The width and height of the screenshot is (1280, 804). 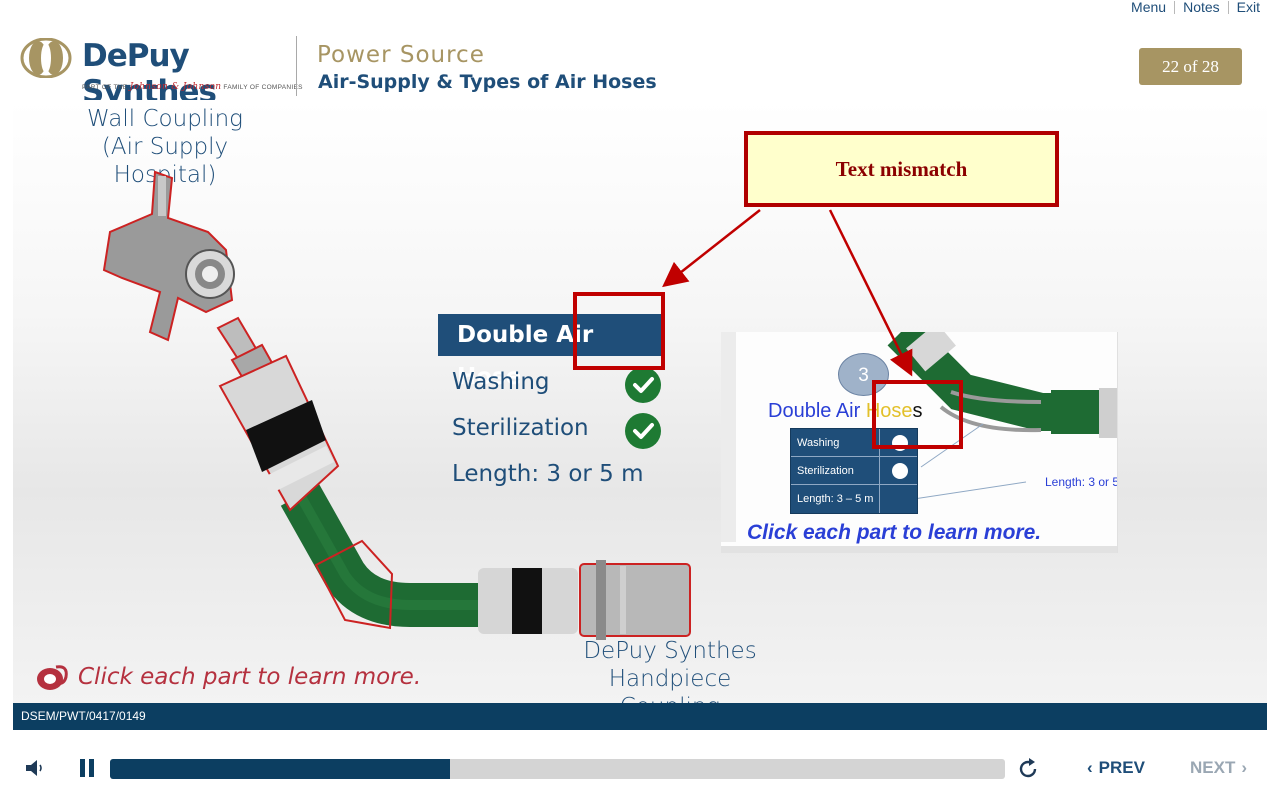 I want to click on progress-bar, so click(x=557, y=769).